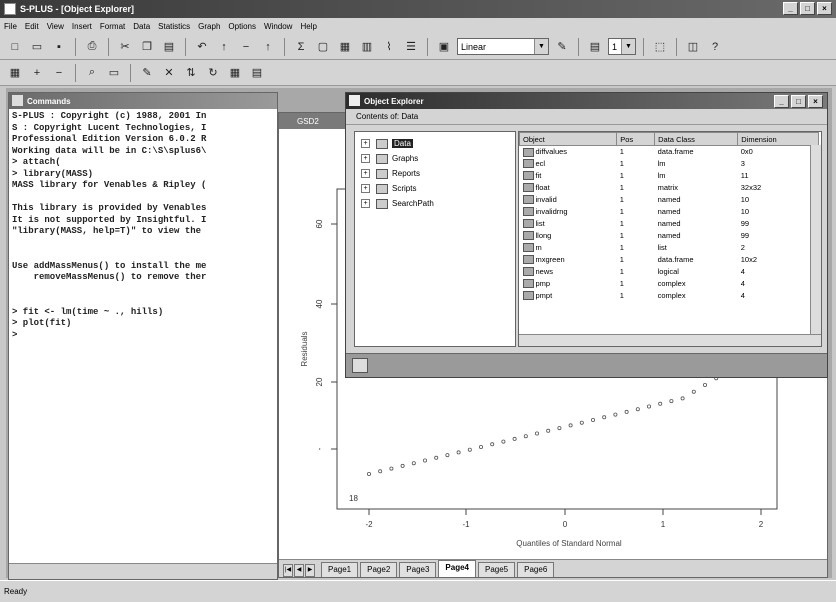 The width and height of the screenshot is (836, 602). I want to click on close-button: ×, so click(824, 8).